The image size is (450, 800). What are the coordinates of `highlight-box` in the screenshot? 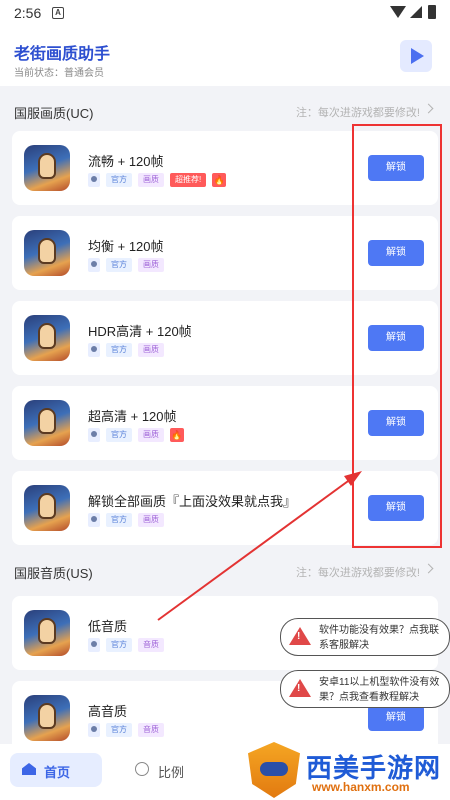 It's located at (397, 336).